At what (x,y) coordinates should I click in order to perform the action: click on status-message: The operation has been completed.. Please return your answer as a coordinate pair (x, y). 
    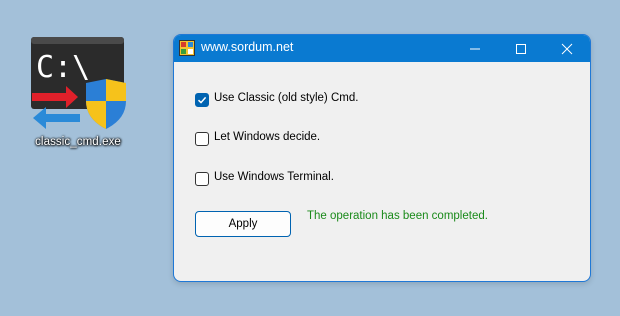
    Looking at the image, I should click on (397, 216).